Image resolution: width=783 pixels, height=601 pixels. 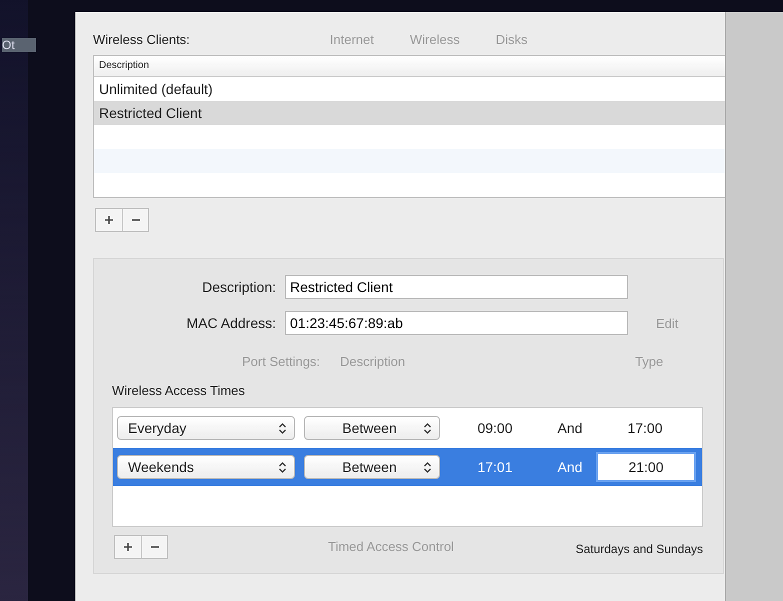 What do you see at coordinates (231, 323) in the screenshot?
I see `field-label: MAC Address:` at bounding box center [231, 323].